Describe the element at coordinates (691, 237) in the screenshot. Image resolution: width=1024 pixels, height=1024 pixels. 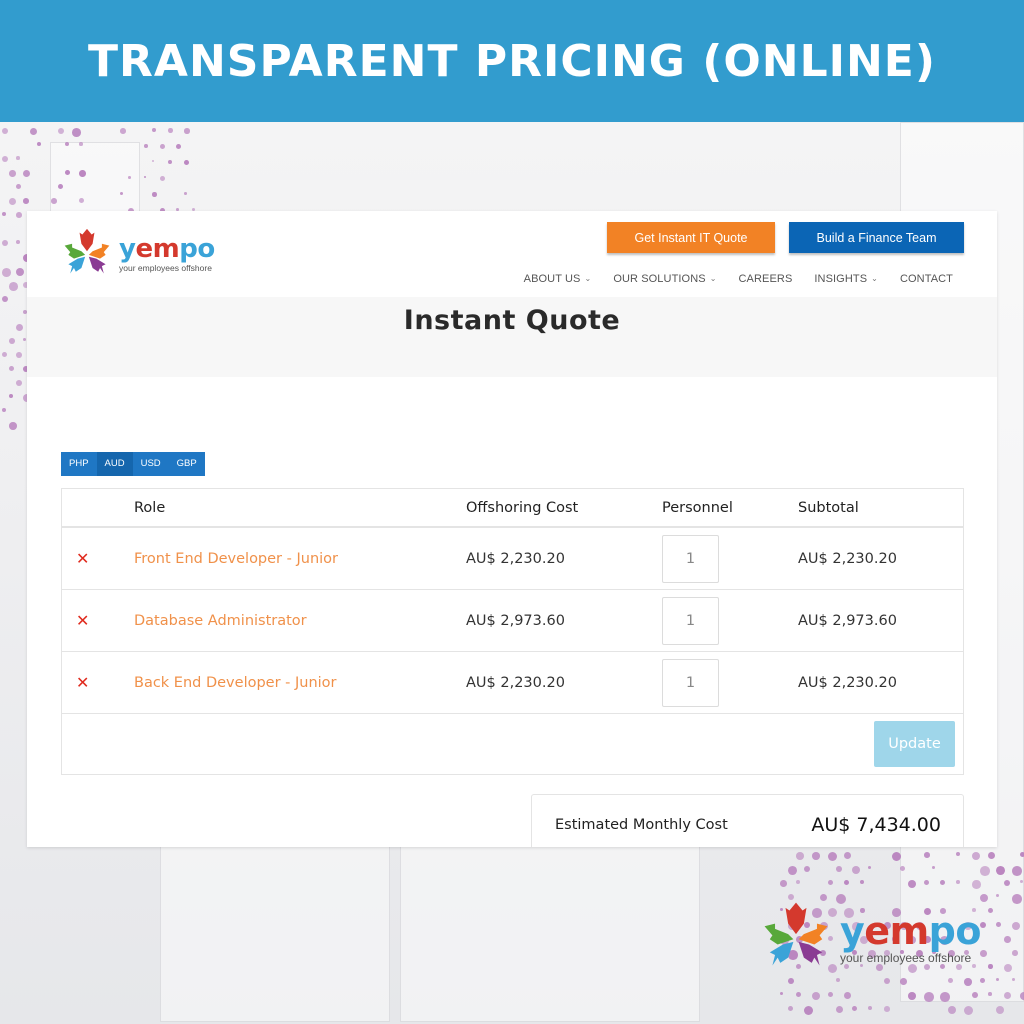
I see `get-instant-it-quote-button: Get Instant IT Quote` at that location.